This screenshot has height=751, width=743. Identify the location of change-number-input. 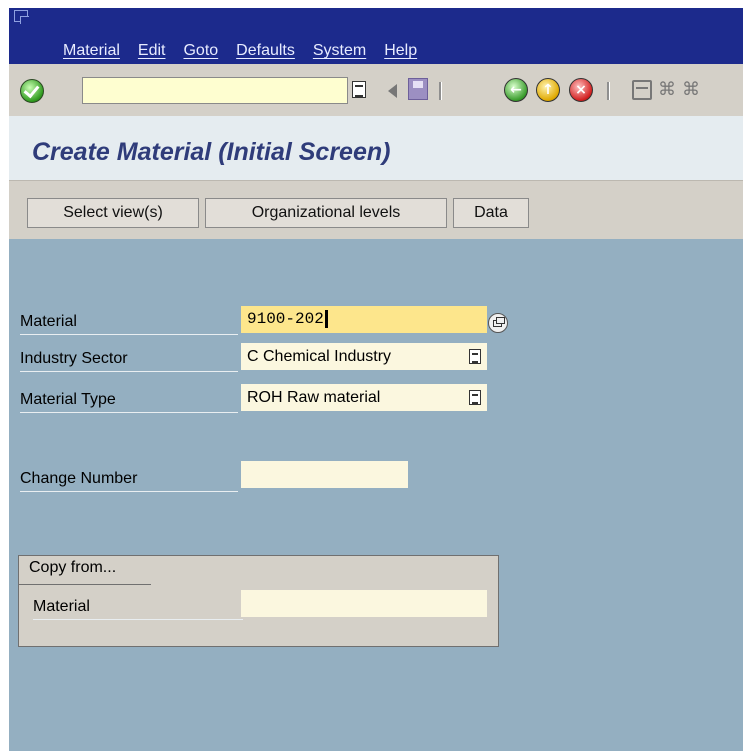
(324, 474).